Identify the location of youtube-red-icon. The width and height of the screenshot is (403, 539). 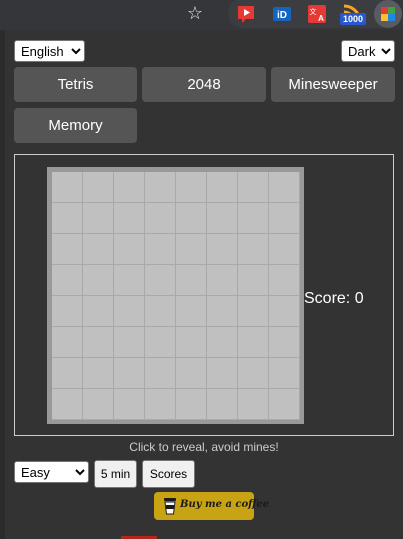
(246, 14).